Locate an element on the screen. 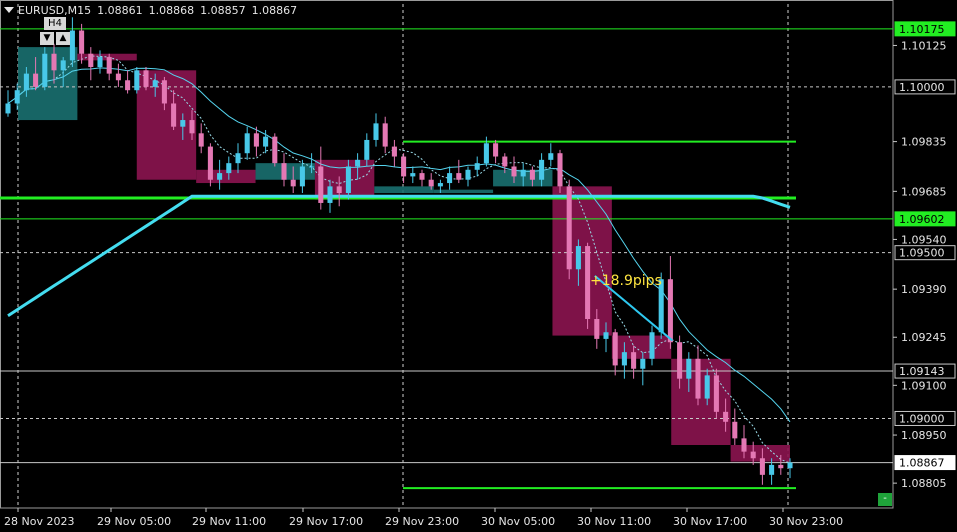 The height and width of the screenshot is (532, 957). timeframe-label: M15 is located at coordinates (79, 10).